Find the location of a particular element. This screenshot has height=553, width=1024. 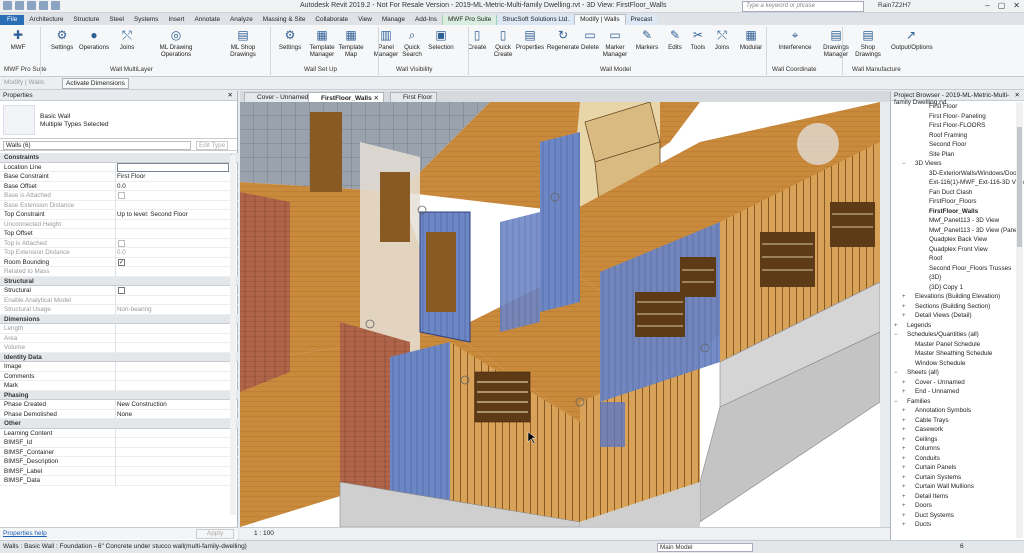

window-controls: – ▢ ✕ is located at coordinates (1002, 5).